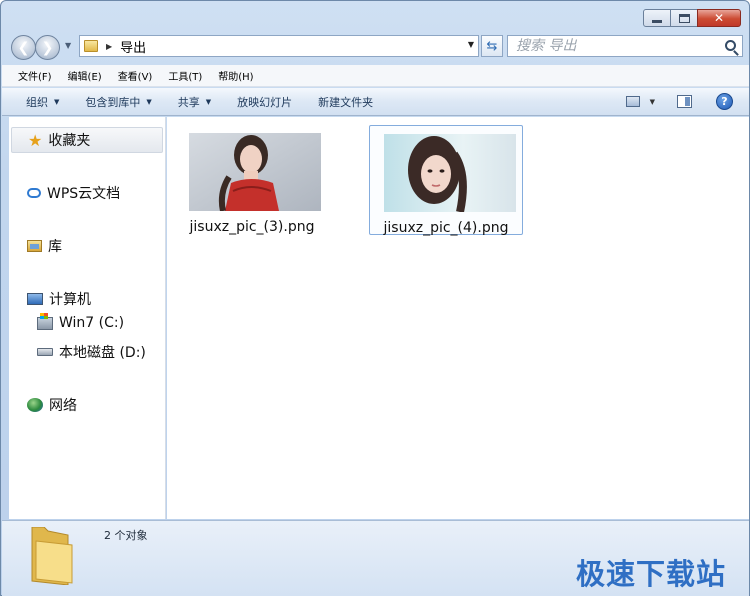  I want to click on help-icon: ?, so click(724, 101).